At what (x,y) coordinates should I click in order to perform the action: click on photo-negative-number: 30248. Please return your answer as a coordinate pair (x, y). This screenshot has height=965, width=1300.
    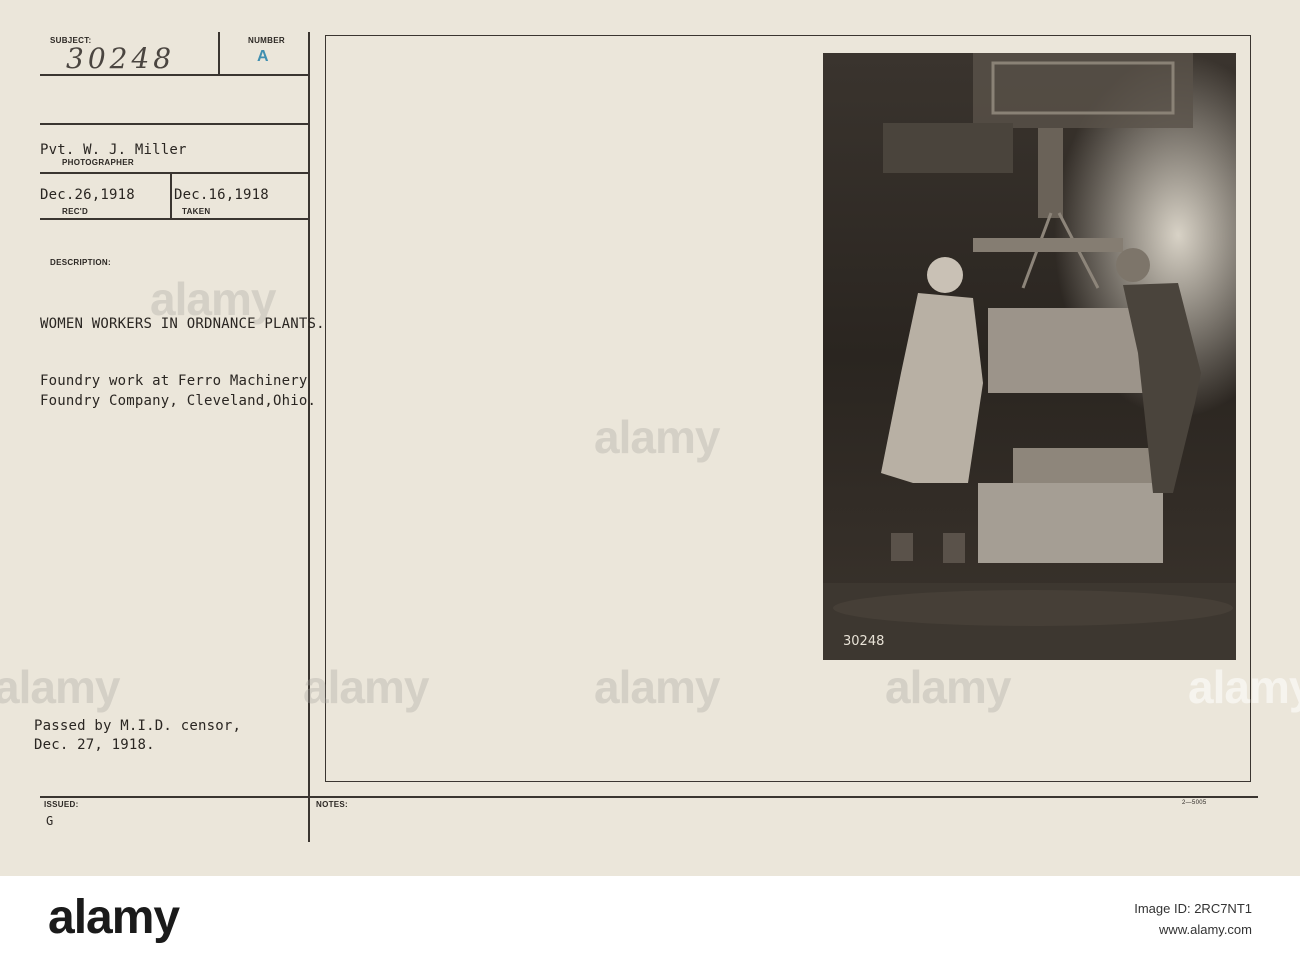
    Looking at the image, I should click on (863, 641).